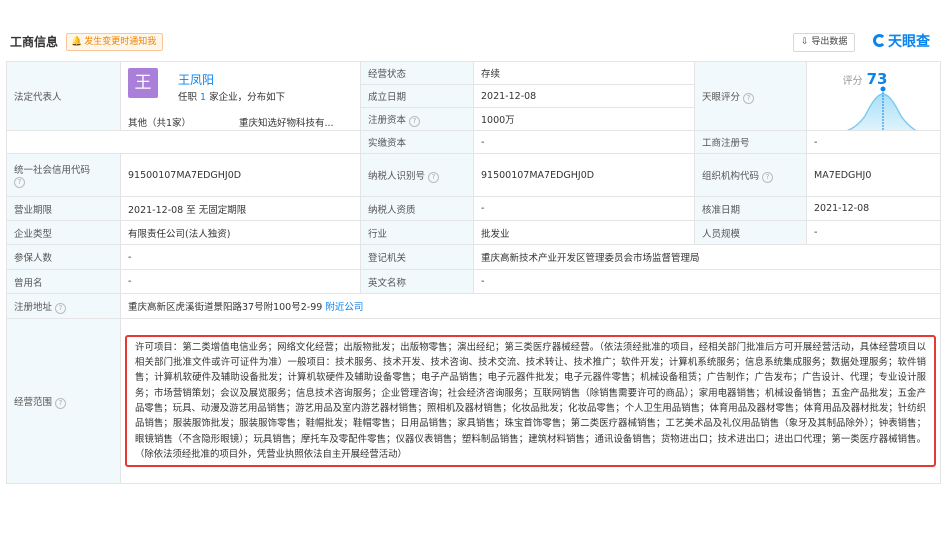  What do you see at coordinates (805, 42) in the screenshot?
I see `export-icon: ⇩` at bounding box center [805, 42].